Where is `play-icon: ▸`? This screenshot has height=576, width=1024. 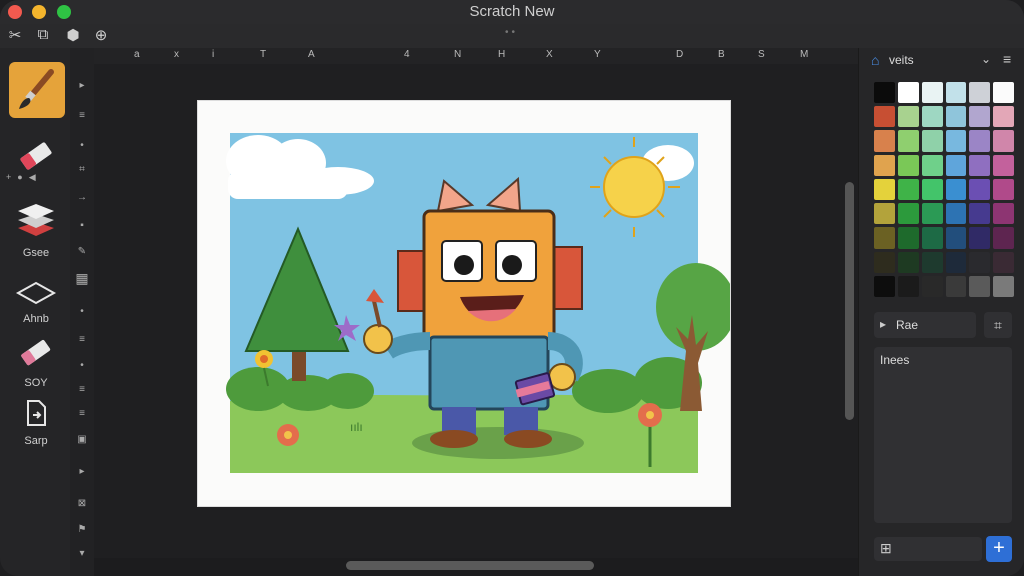 play-icon: ▸ is located at coordinates (82, 85).